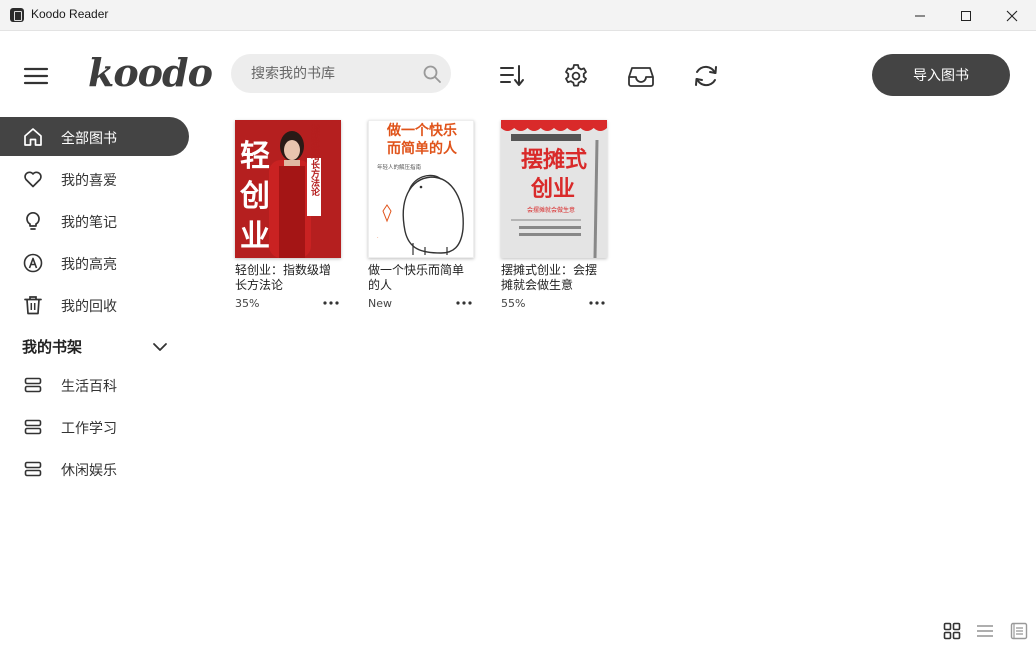  Describe the element at coordinates (421, 130) in the screenshot. I see `cover-title-line: 做一个快乐` at that location.